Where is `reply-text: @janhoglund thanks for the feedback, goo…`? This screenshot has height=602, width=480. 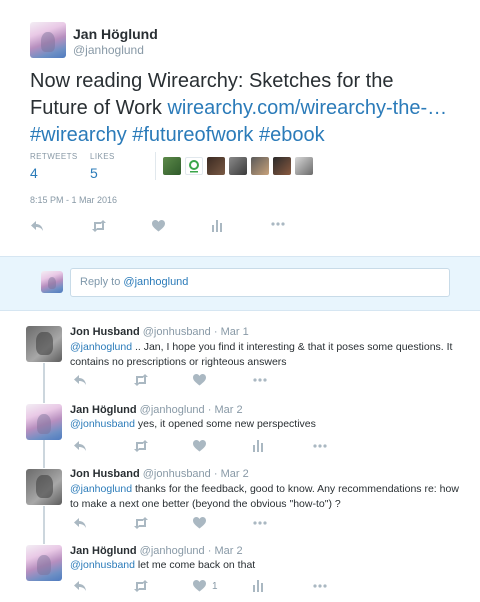
reply-text: @janhoglund thanks for the feedback, goo… is located at coordinates (266, 497).